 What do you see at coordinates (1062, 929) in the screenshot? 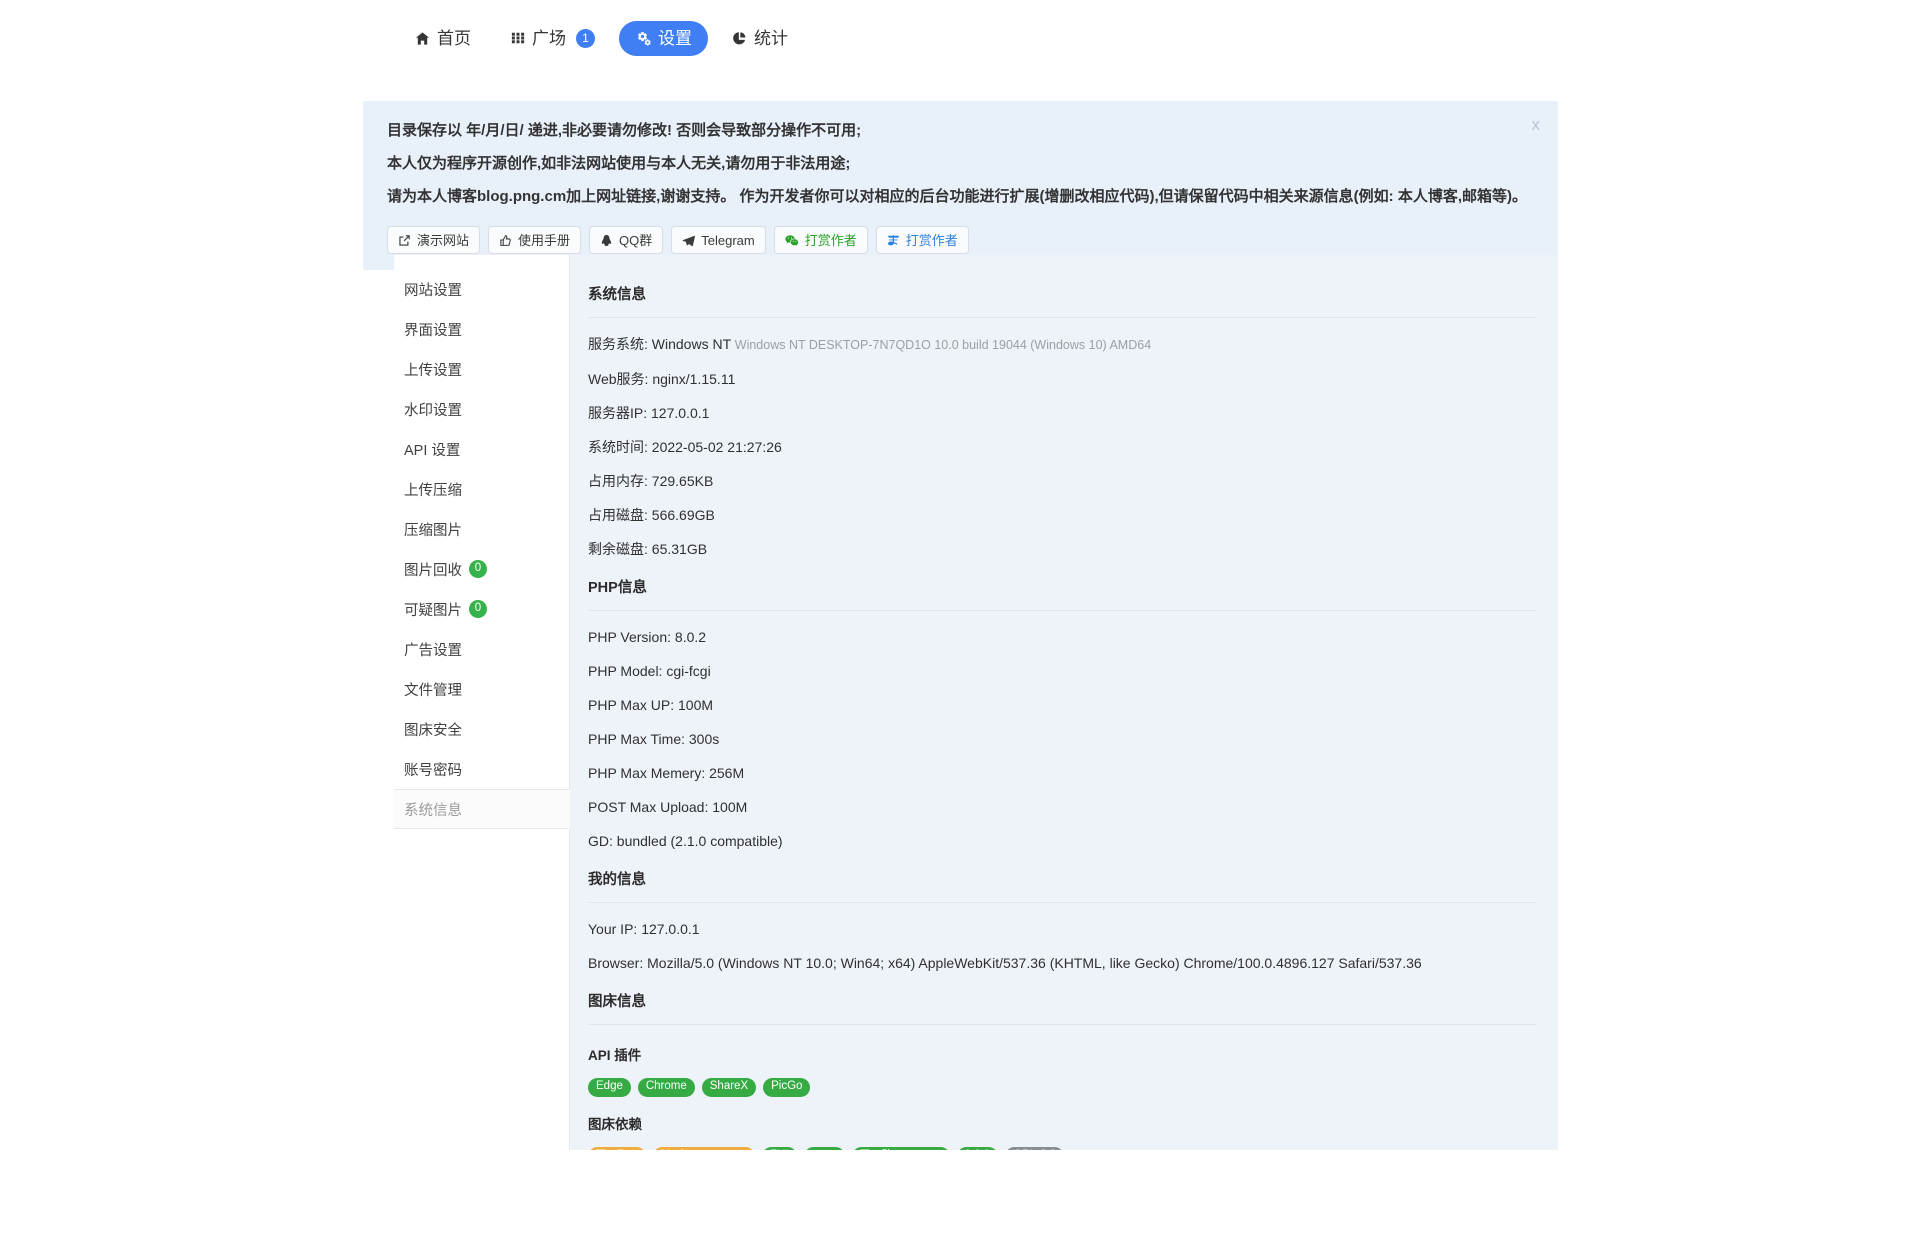
I see `info-row-your-ip: Your IP: 127.0.0.1` at bounding box center [1062, 929].